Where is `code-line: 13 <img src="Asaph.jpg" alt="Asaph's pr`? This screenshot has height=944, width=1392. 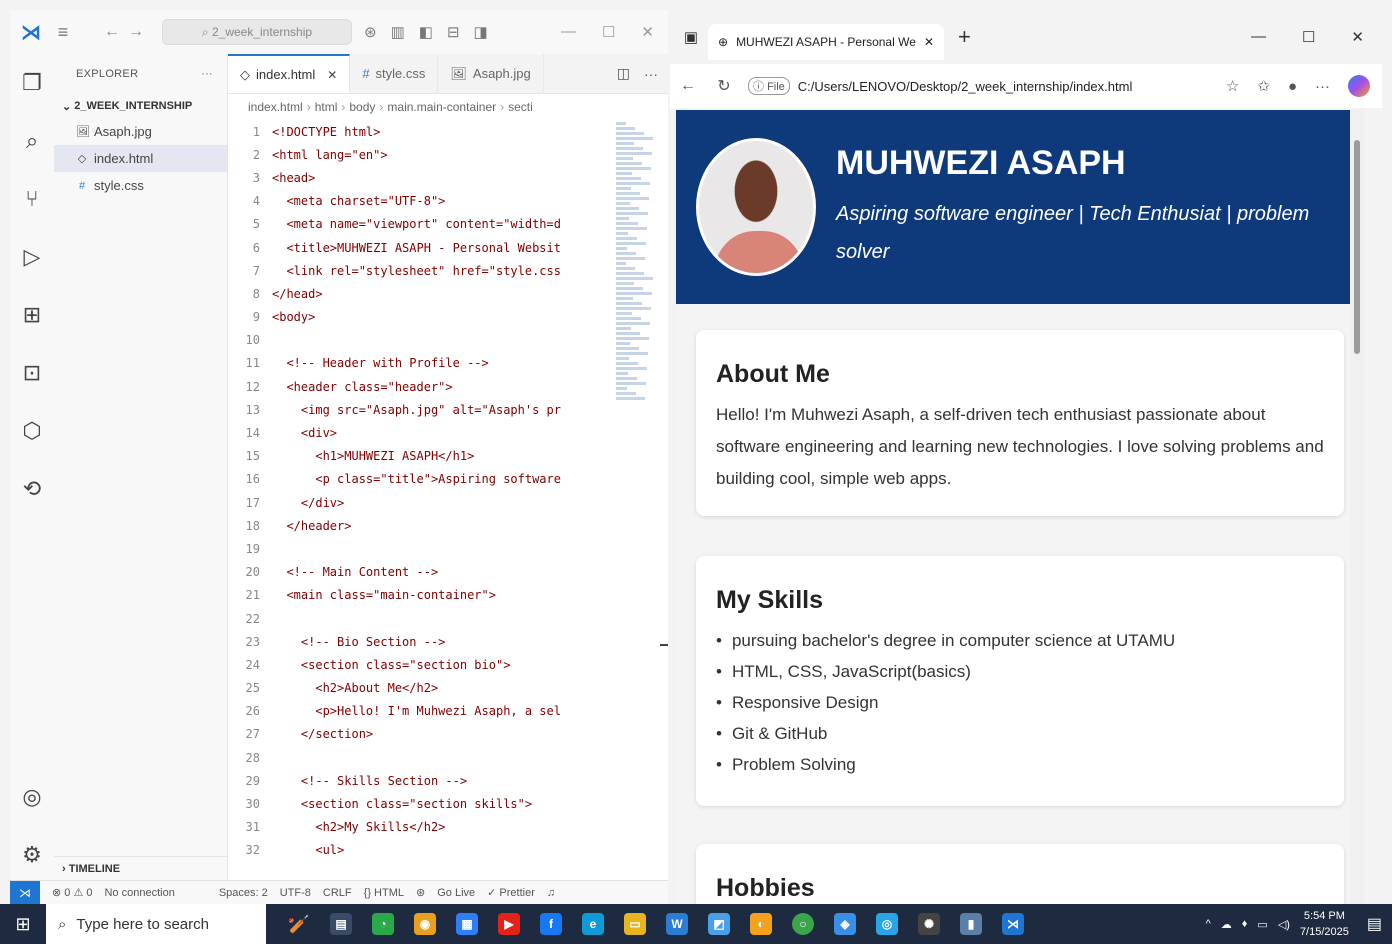
code-line: 13 <img src="Asaph.jpg" alt="Asaph's pr is located at coordinates (420, 409).